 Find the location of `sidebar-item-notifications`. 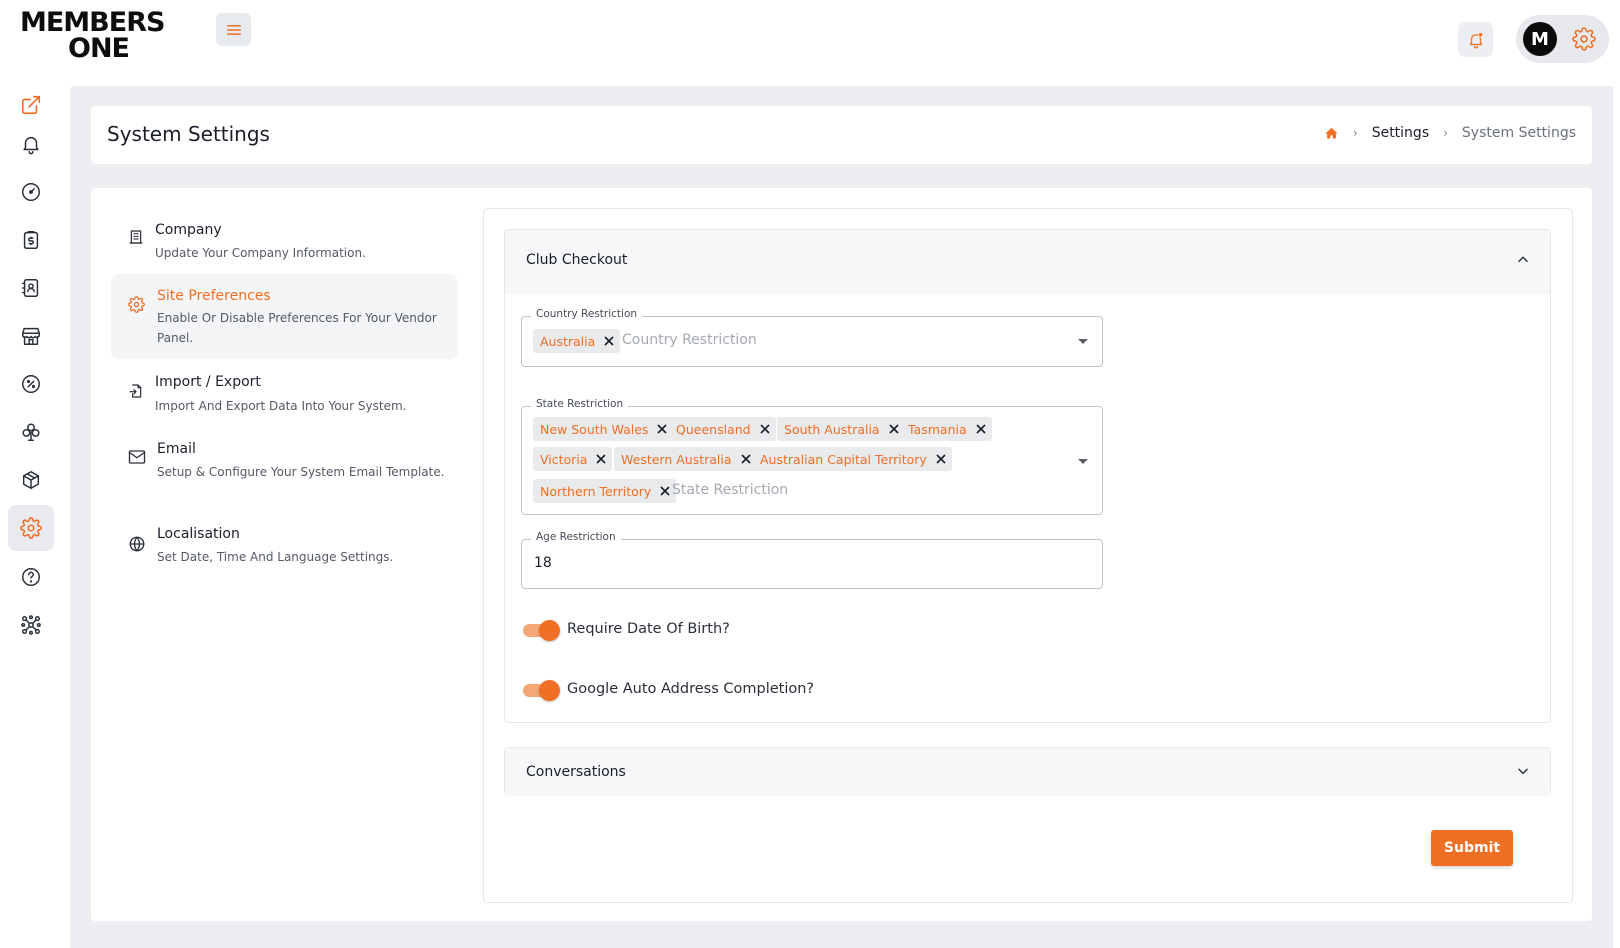

sidebar-item-notifications is located at coordinates (31, 144).